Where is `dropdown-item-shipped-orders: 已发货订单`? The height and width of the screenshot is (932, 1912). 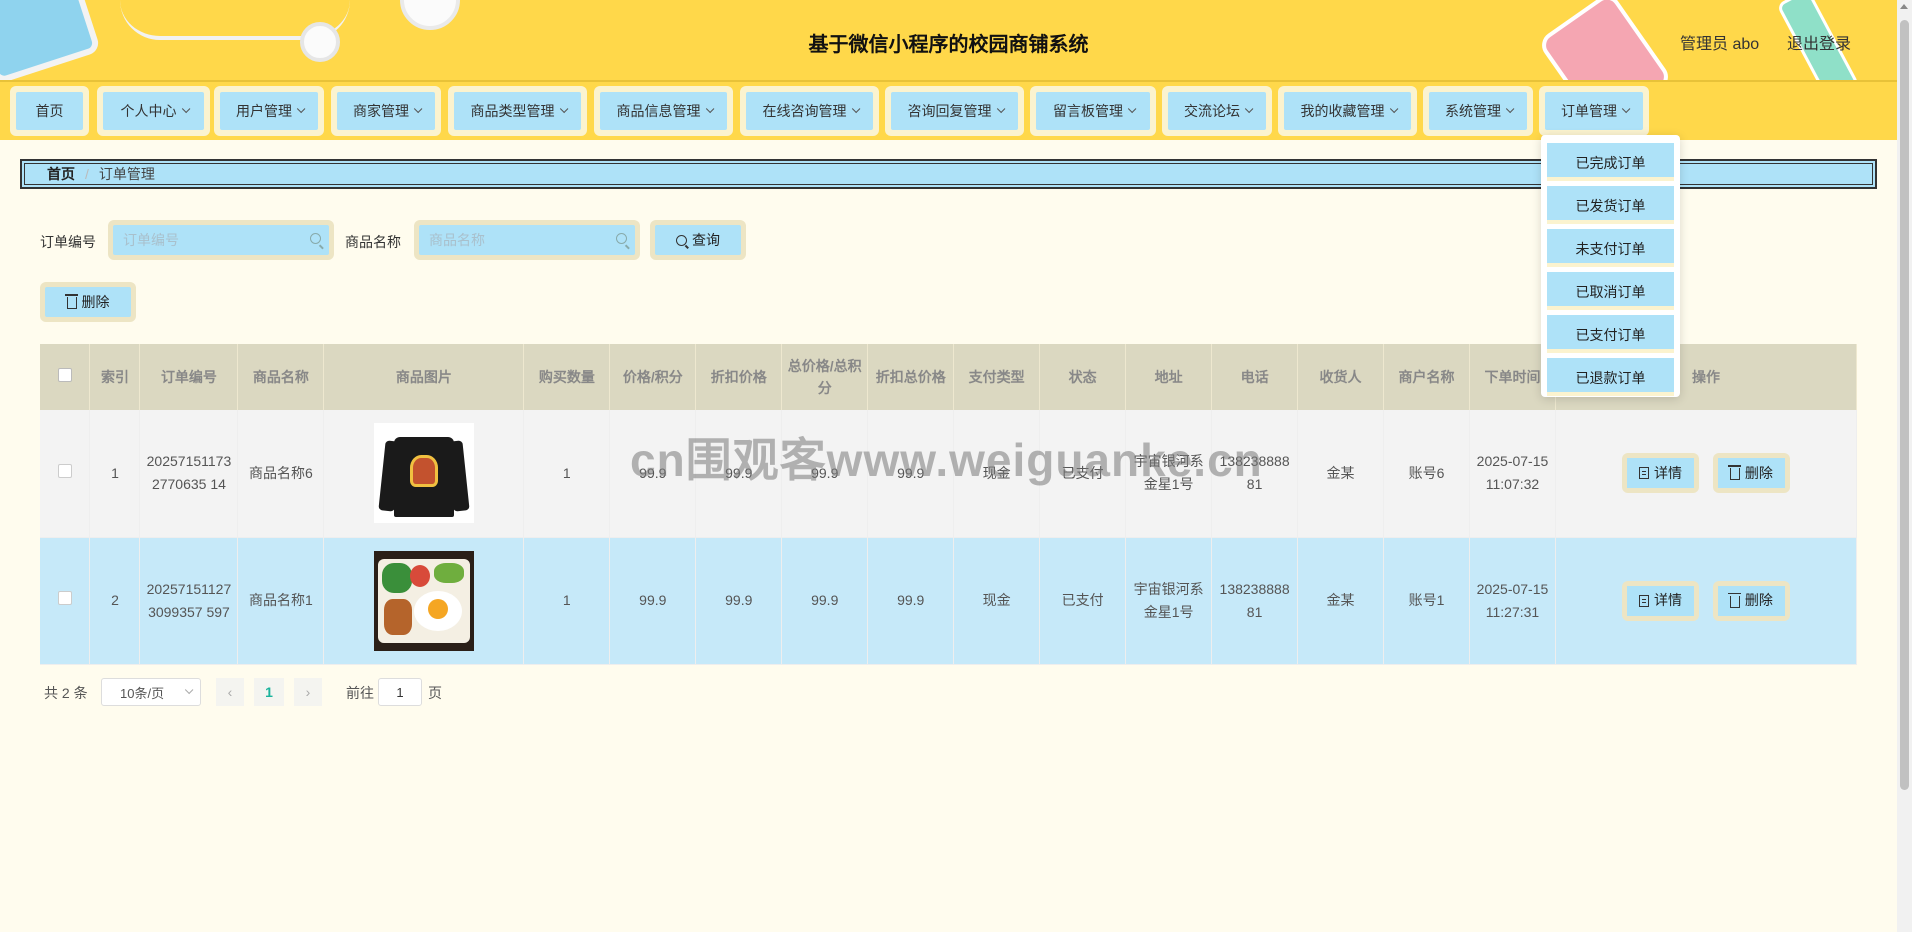
dropdown-item-shipped-orders: 已发货订单 is located at coordinates (1610, 205).